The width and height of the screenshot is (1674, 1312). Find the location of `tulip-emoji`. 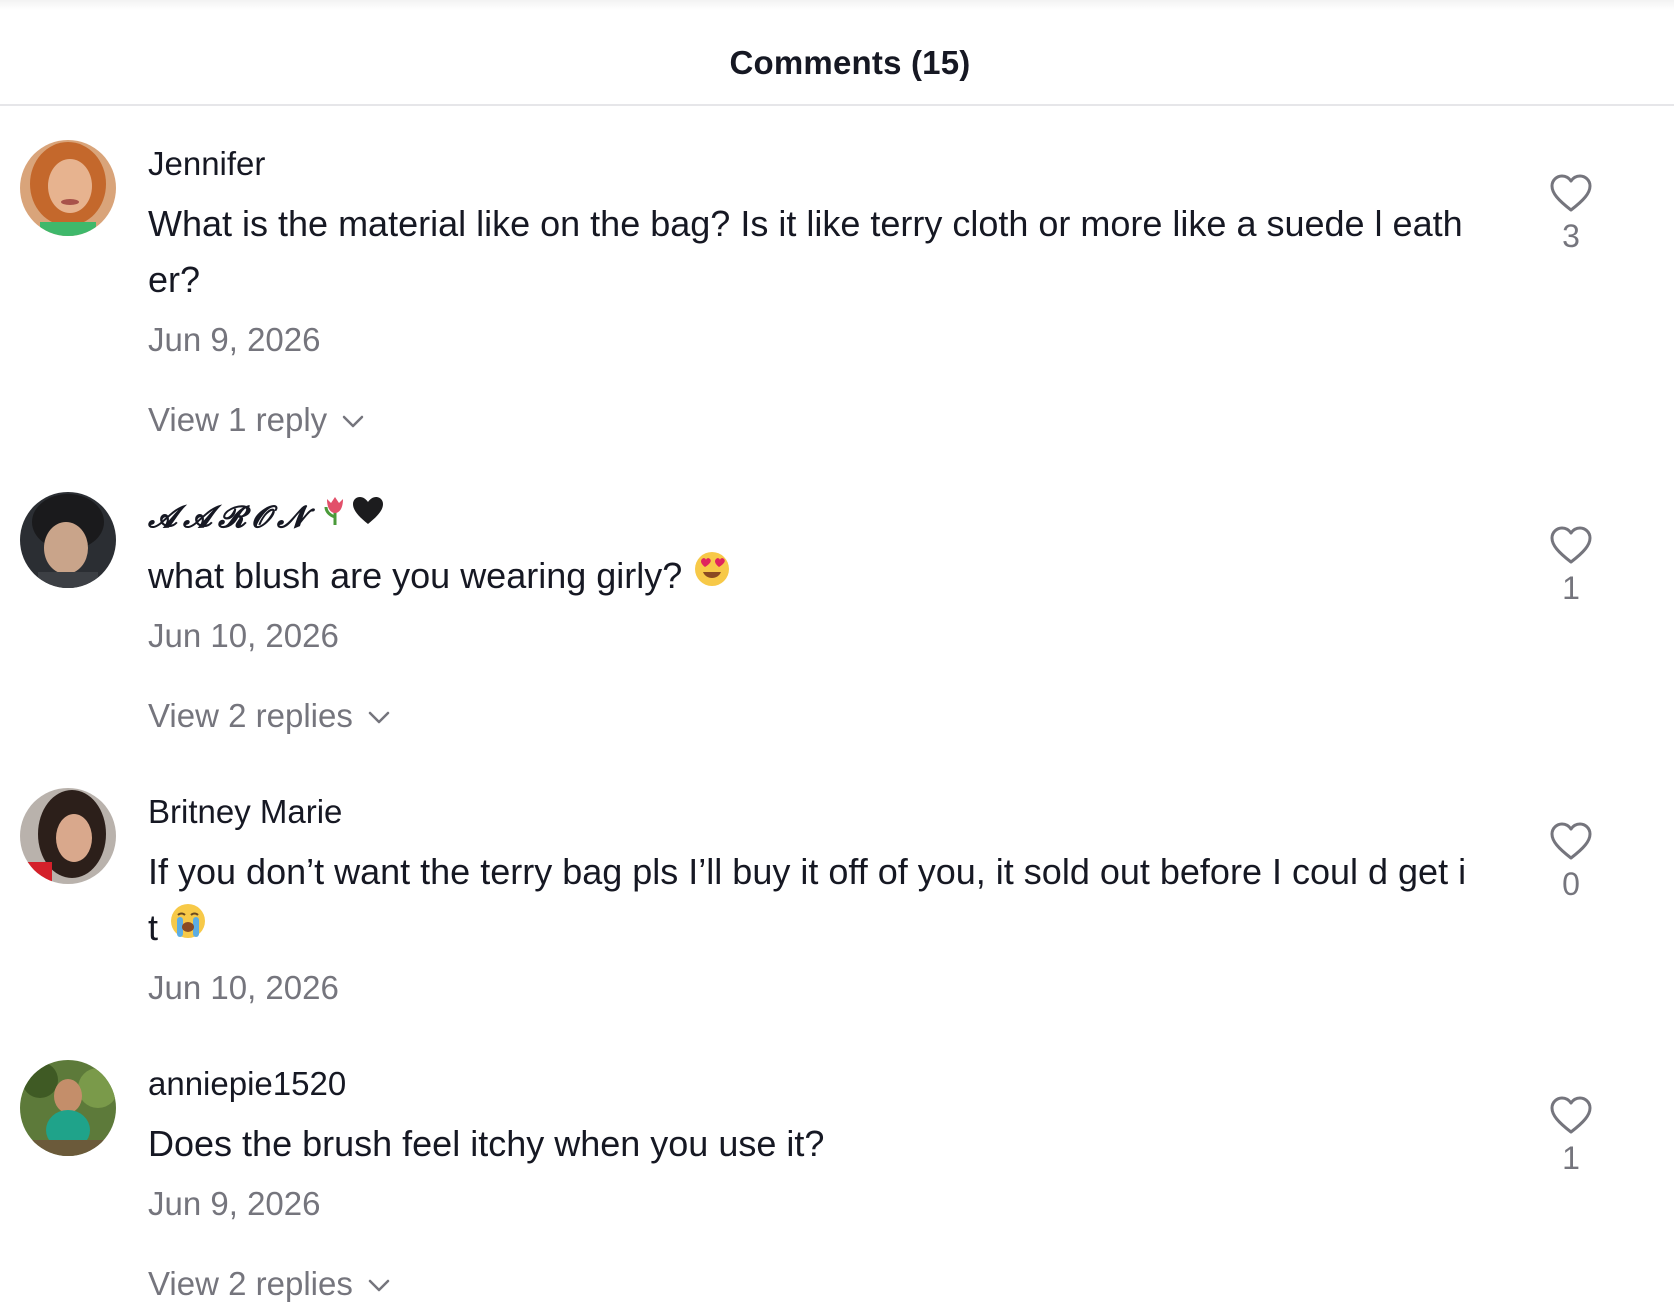

tulip-emoji is located at coordinates (335, 515).